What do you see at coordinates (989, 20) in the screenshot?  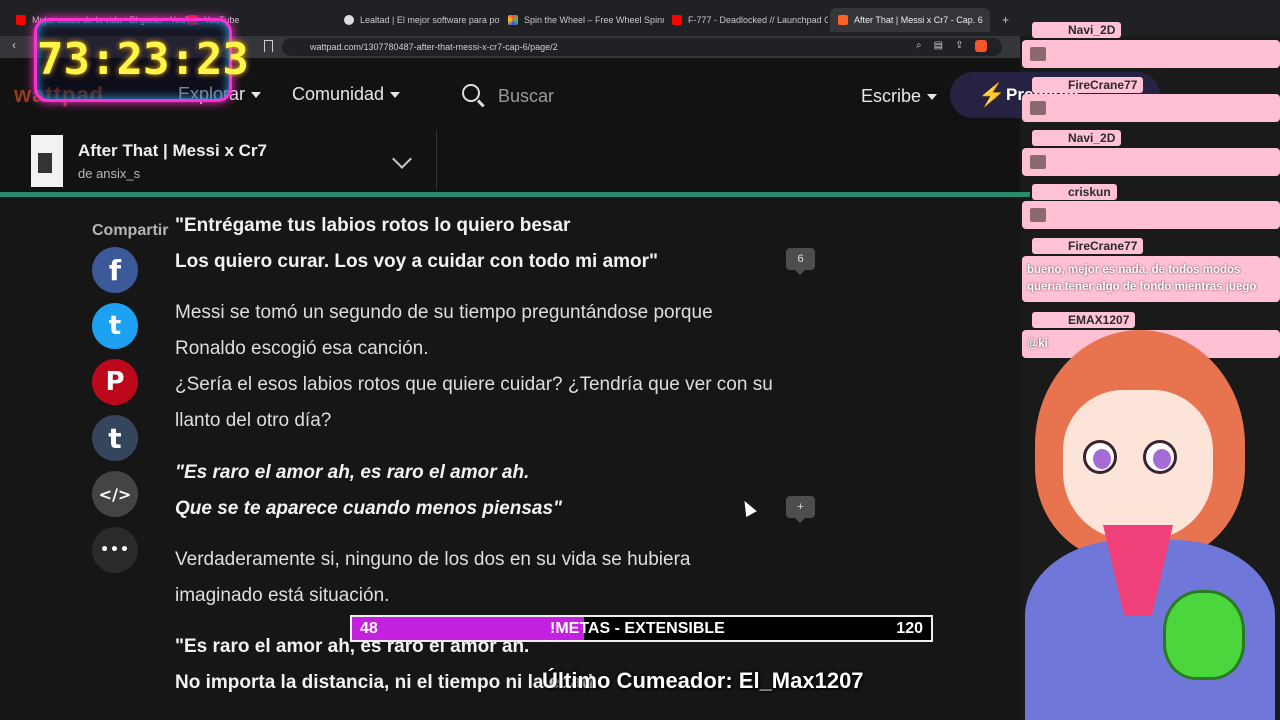 I see `close-tab-icon: ✕` at bounding box center [989, 20].